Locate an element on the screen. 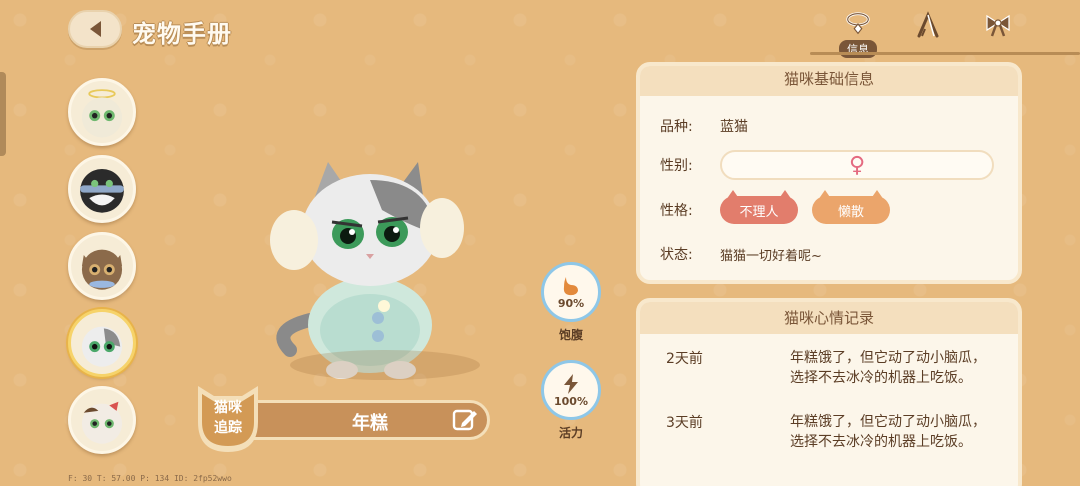  satiety-label: 饱腹 is located at coordinates (570, 335).